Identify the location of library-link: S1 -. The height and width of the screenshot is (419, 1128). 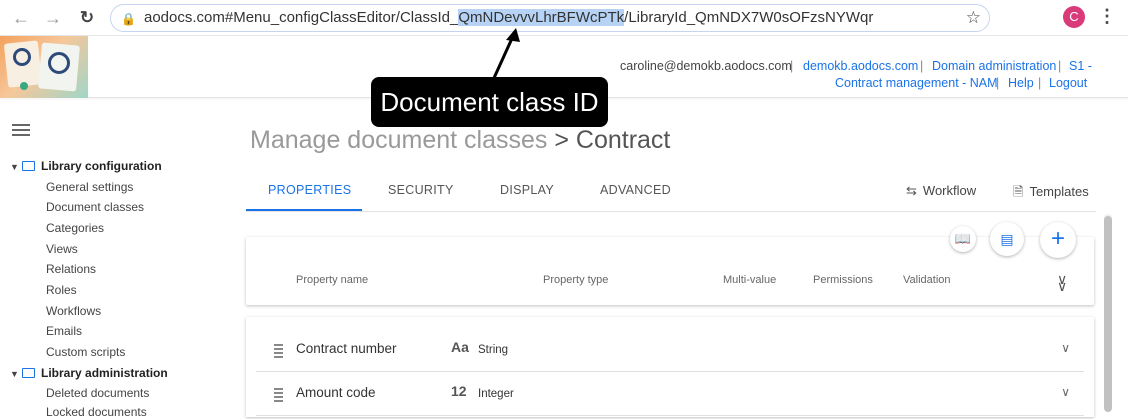
(1080, 66).